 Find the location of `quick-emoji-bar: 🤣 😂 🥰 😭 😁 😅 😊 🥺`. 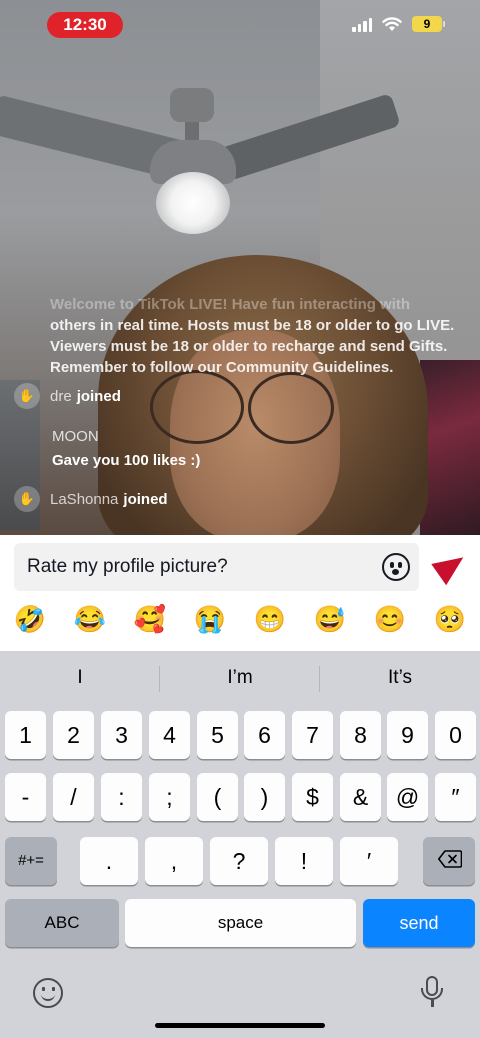

quick-emoji-bar: 🤣 😂 🥰 😭 😁 😅 😊 🥺 is located at coordinates (240, 619).